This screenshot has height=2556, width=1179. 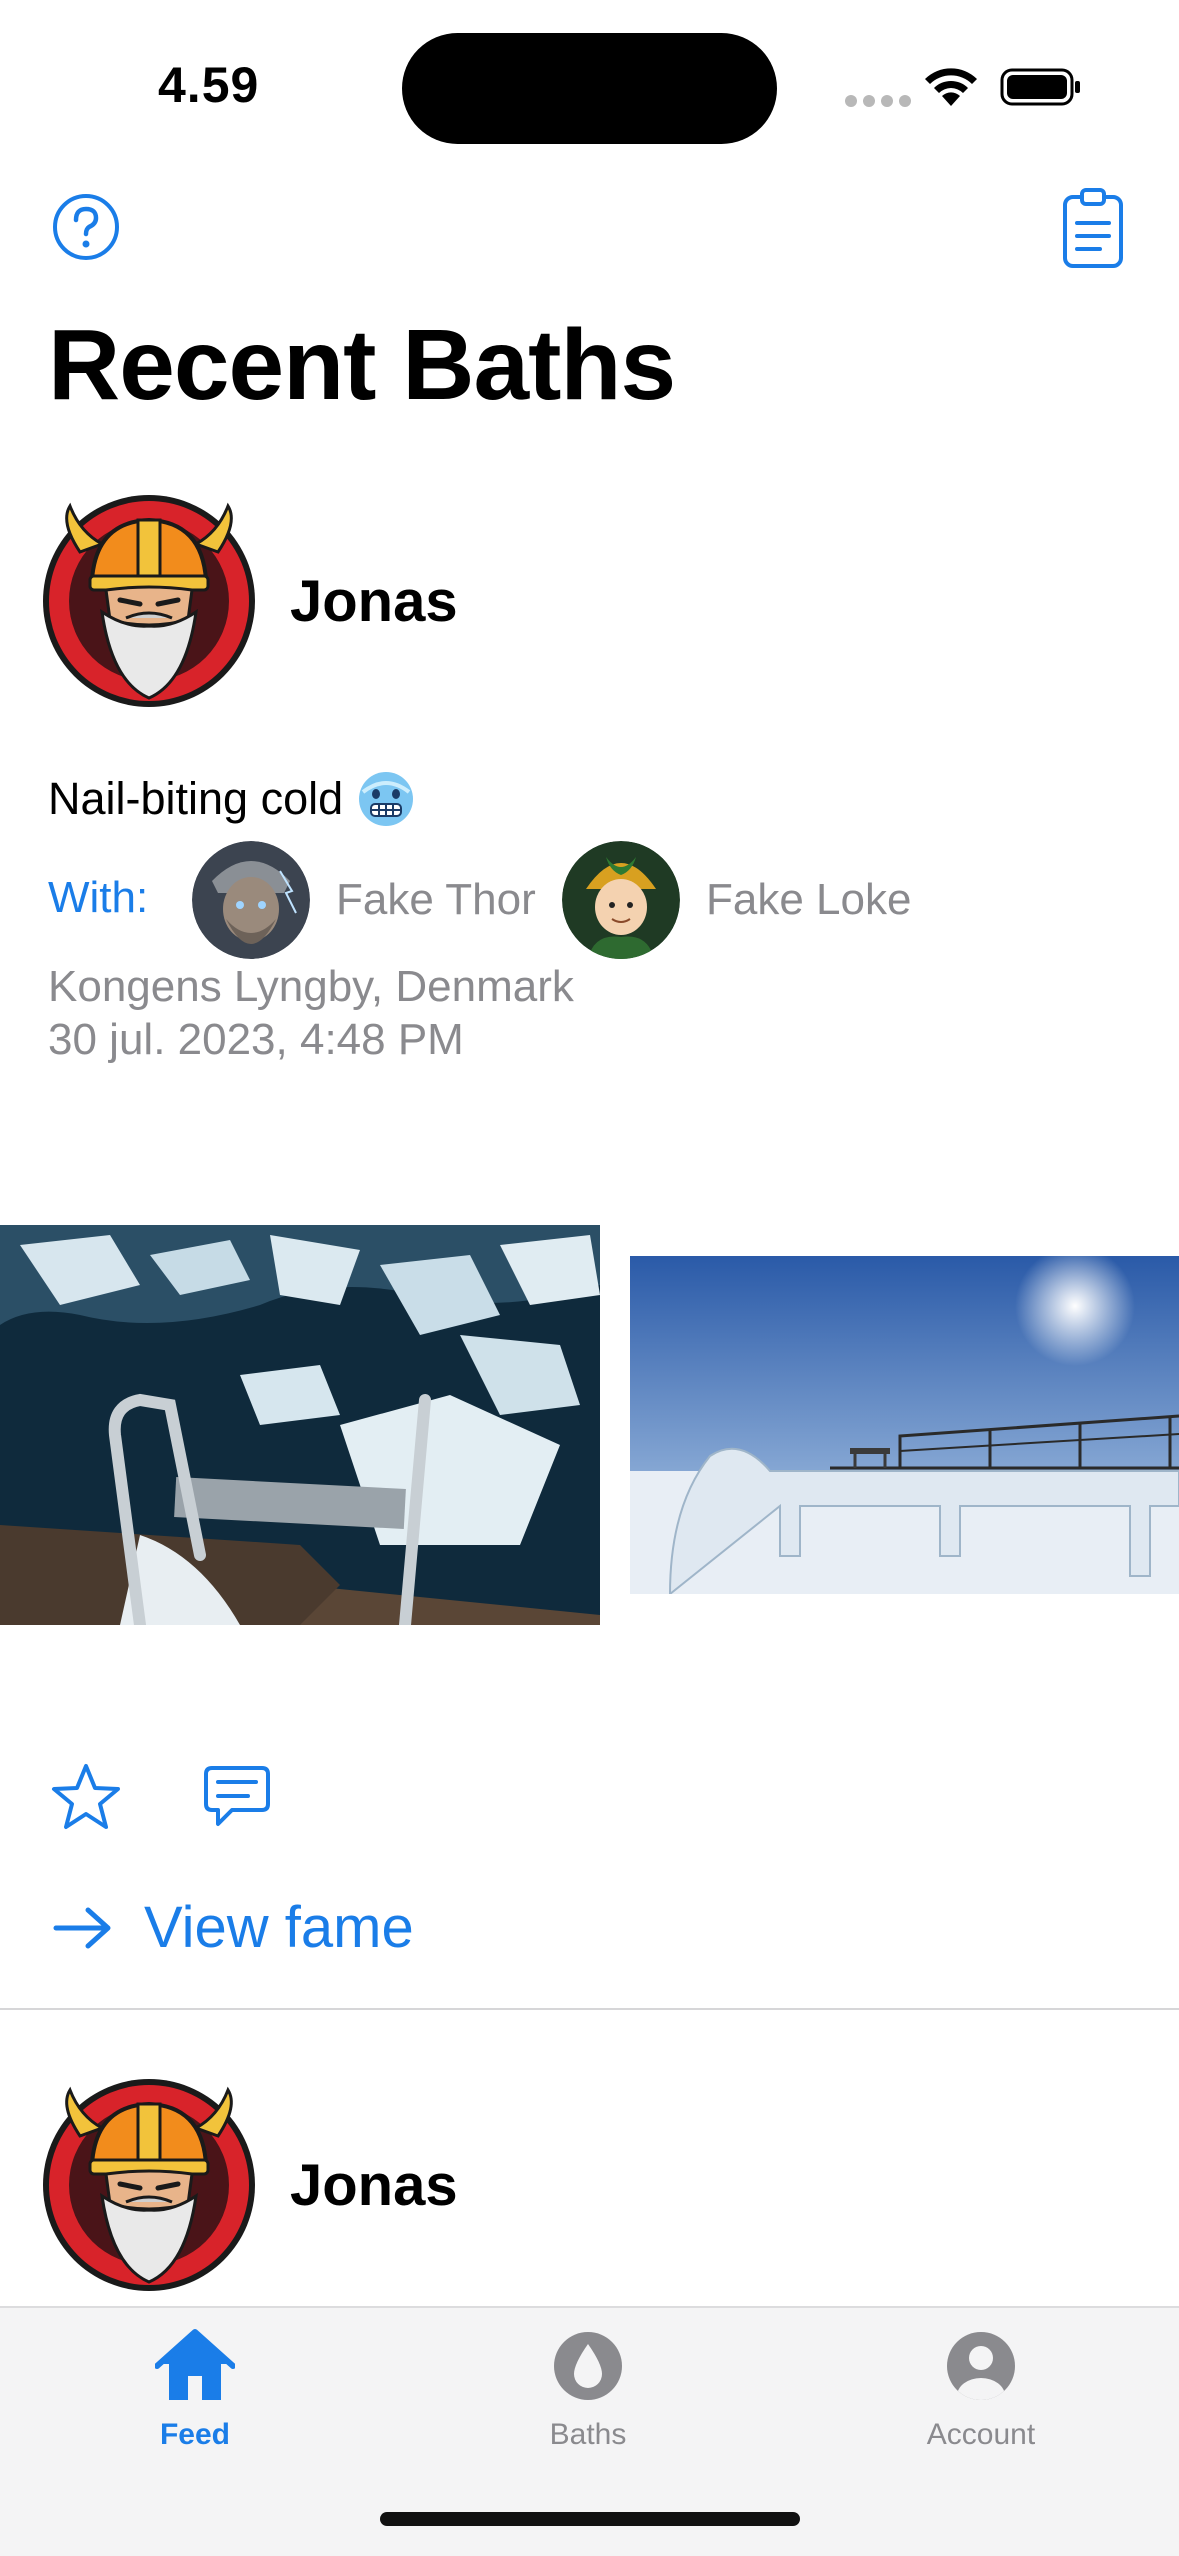 I want to click on tab-account: Account, so click(x=981, y=2389).